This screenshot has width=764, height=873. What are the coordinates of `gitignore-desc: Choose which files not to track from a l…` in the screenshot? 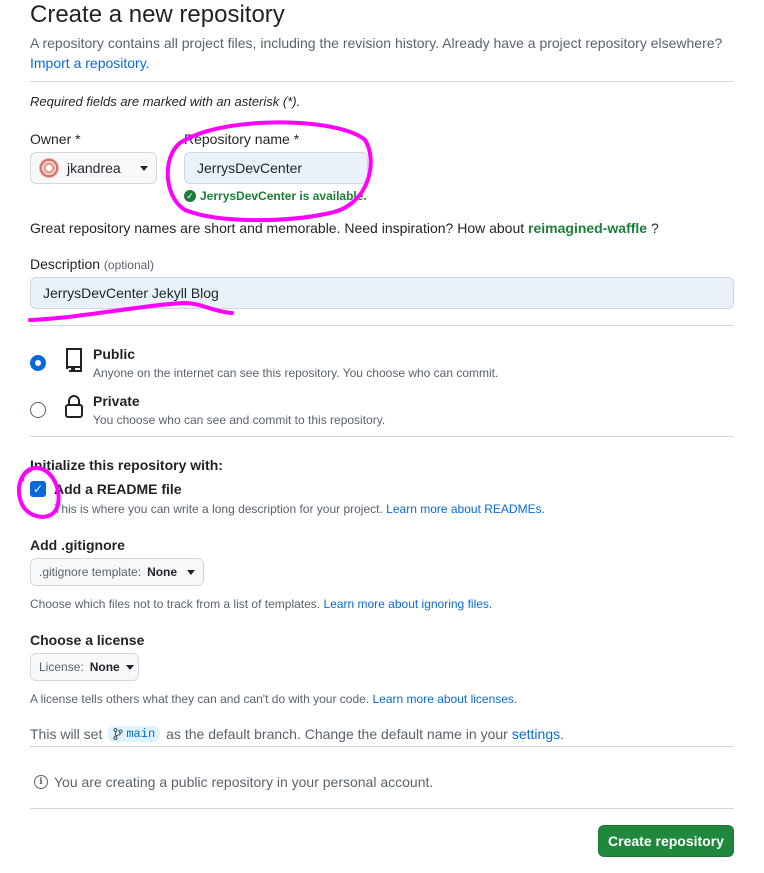 It's located at (261, 604).